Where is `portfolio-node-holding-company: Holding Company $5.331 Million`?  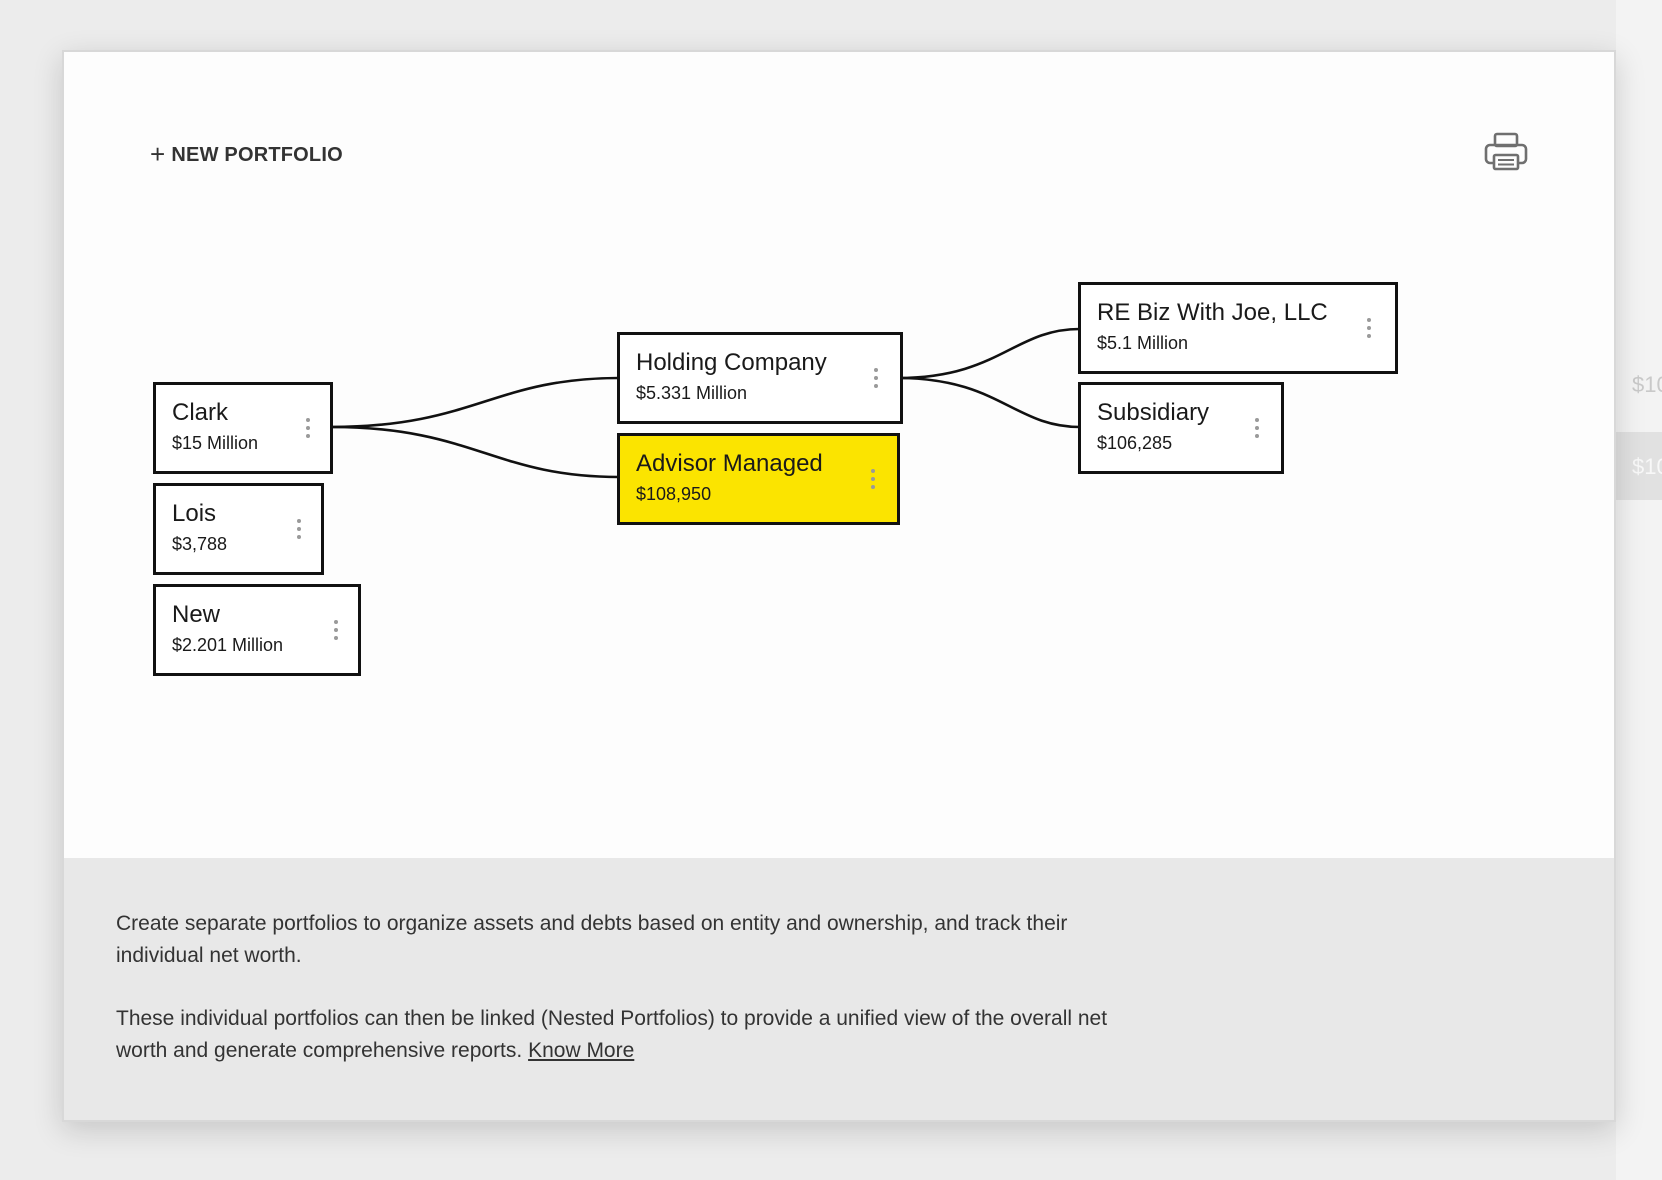
portfolio-node-holding-company: Holding Company $5.331 Million is located at coordinates (760, 378).